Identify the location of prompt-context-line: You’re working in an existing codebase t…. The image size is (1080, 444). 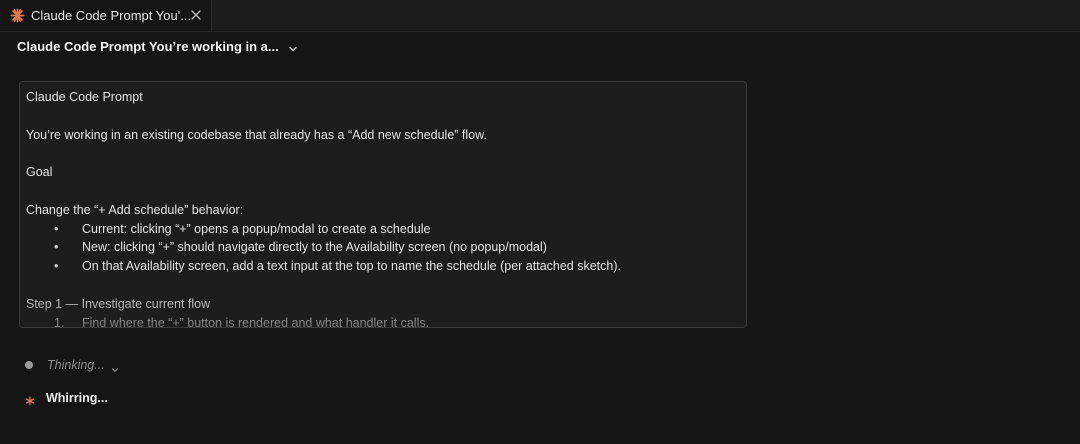
(256, 134).